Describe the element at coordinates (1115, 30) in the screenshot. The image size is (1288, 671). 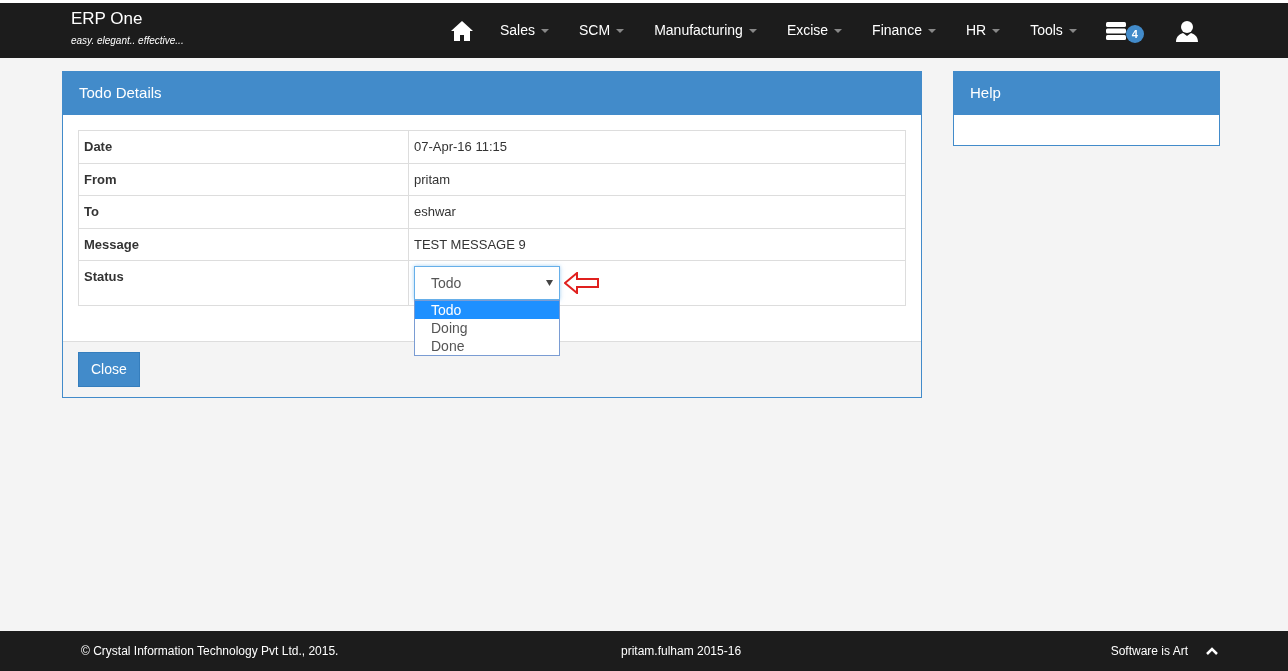
I see `server-stack-icon` at that location.